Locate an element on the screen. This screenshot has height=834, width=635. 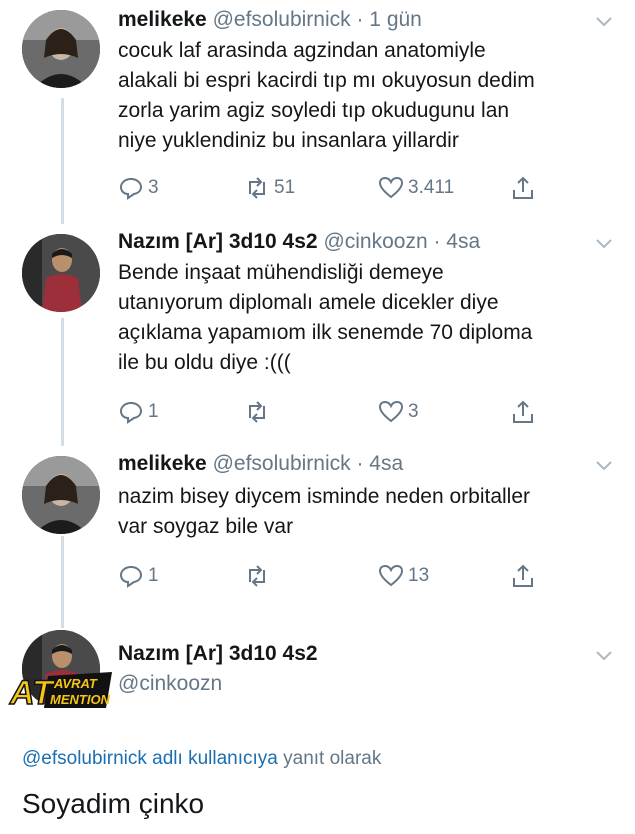
tweet-text-line: utanıyorum diplomalı amele dicekler diye is located at coordinates (308, 302).